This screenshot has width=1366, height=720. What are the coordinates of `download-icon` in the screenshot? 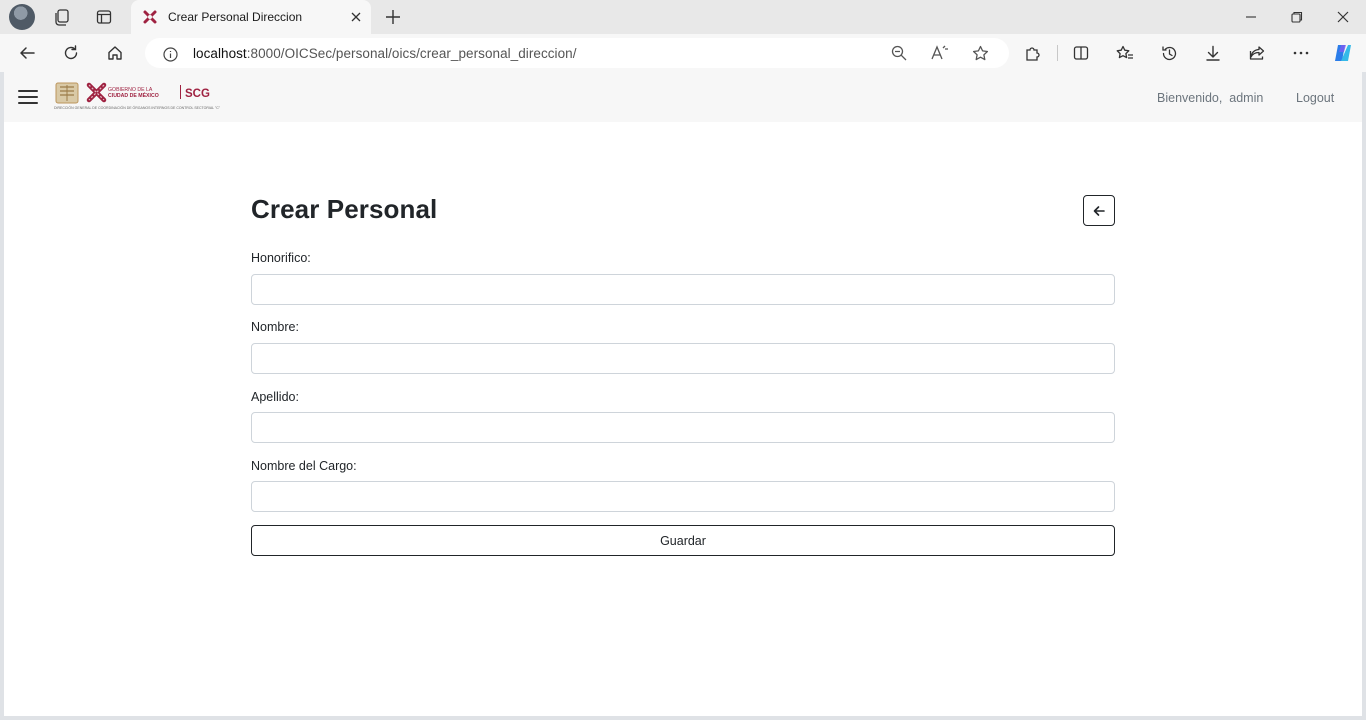 It's located at (1213, 53).